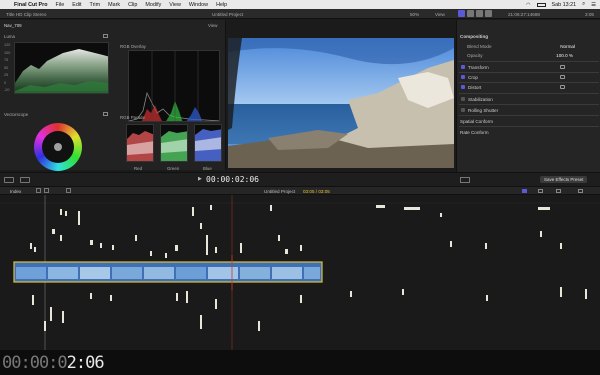 The width and height of the screenshot is (600, 375). What do you see at coordinates (174, 86) in the screenshot?
I see `rgb-overlay-histogram` at bounding box center [174, 86].